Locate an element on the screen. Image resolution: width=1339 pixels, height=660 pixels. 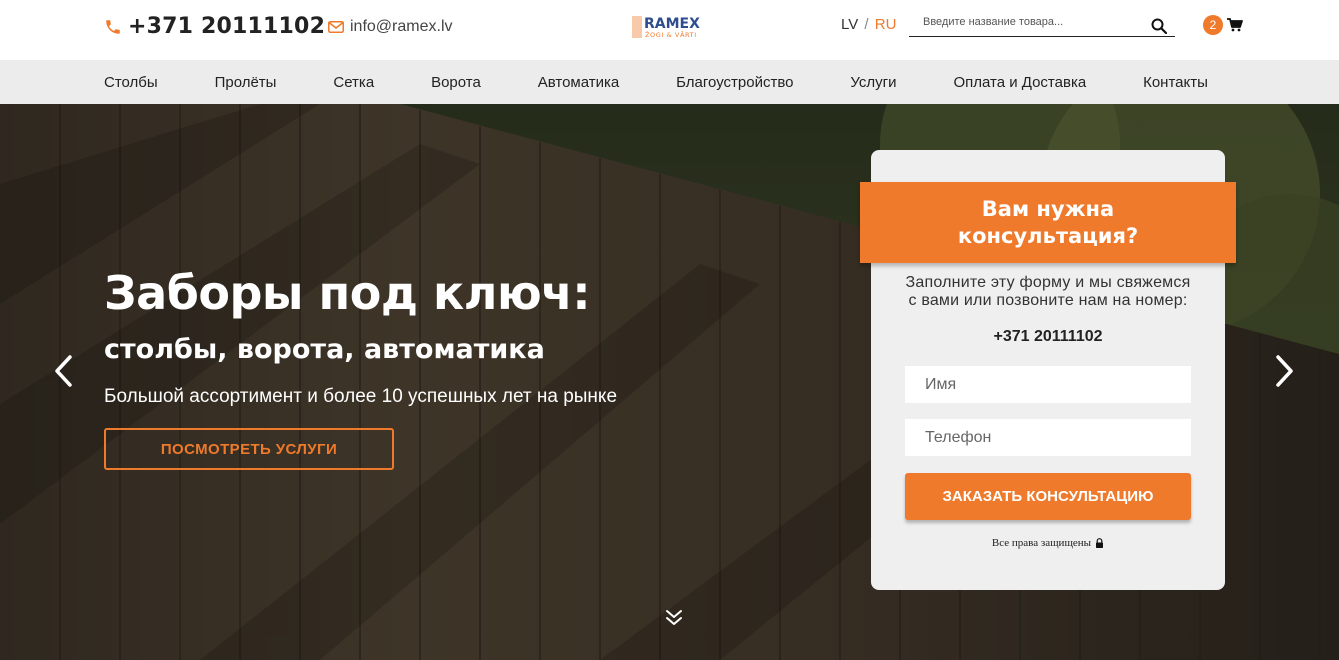
cart-icon is located at coordinates (1235, 25).